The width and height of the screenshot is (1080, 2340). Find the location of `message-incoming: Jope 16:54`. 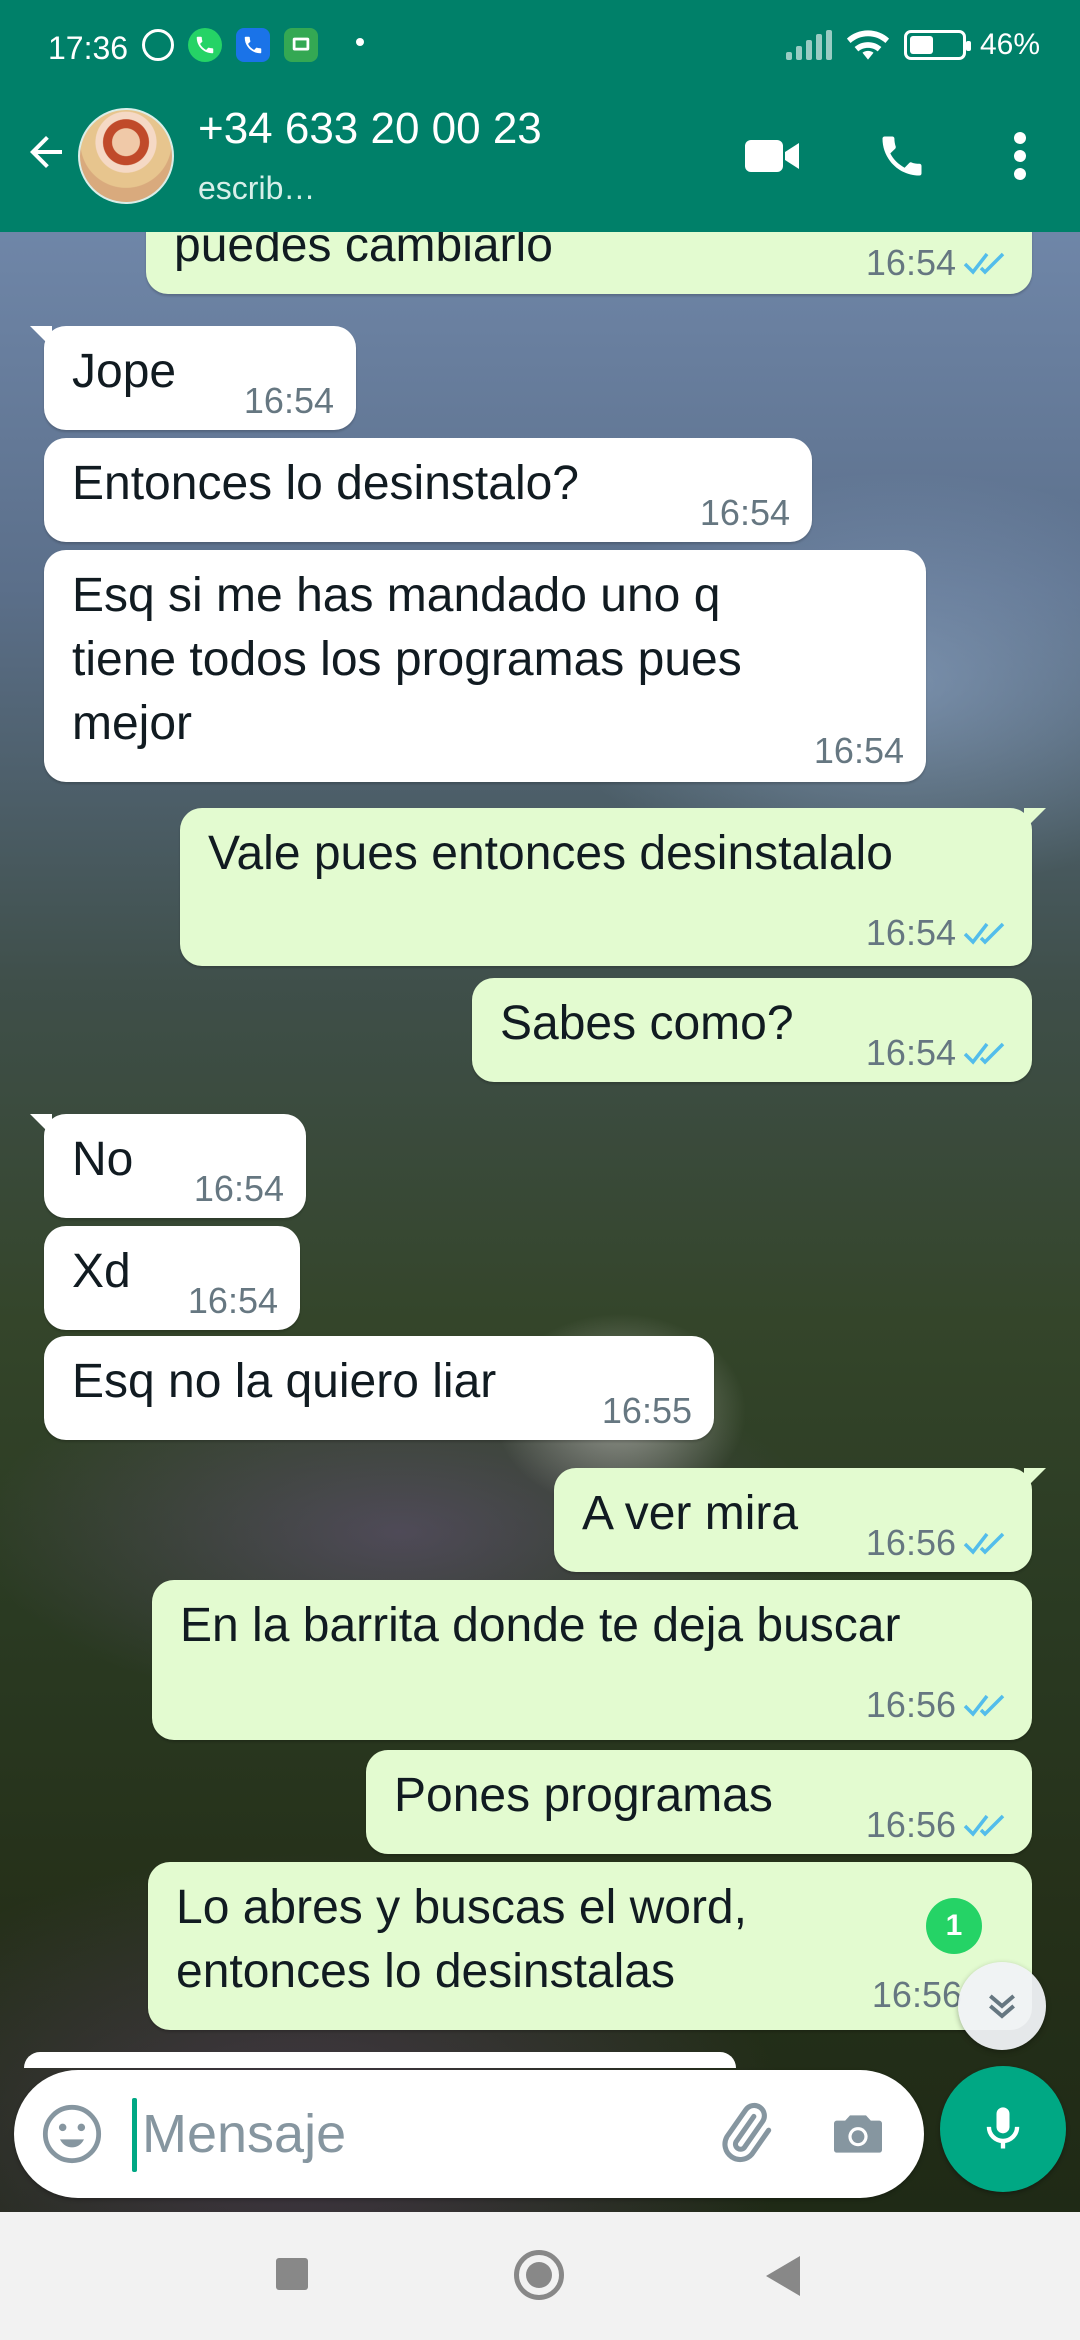

message-incoming: Jope 16:54 is located at coordinates (193, 378).